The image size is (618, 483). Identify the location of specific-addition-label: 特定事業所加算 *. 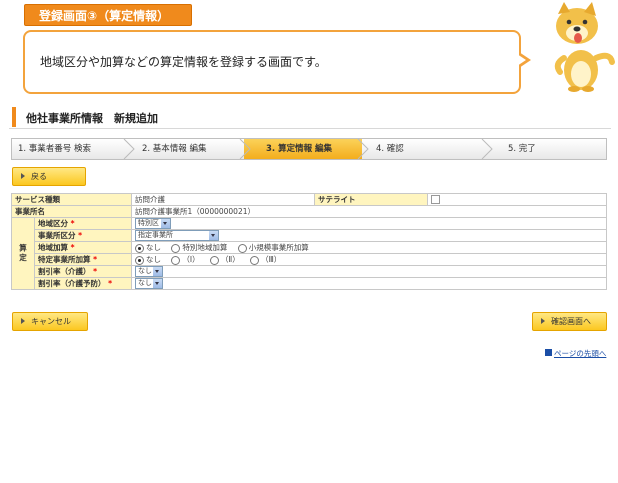
(83, 259).